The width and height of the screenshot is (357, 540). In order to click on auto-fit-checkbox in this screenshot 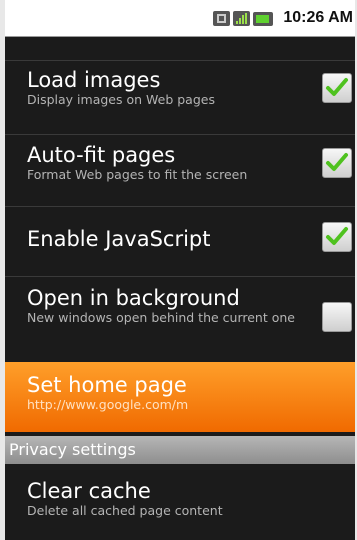, I will do `click(337, 163)`.